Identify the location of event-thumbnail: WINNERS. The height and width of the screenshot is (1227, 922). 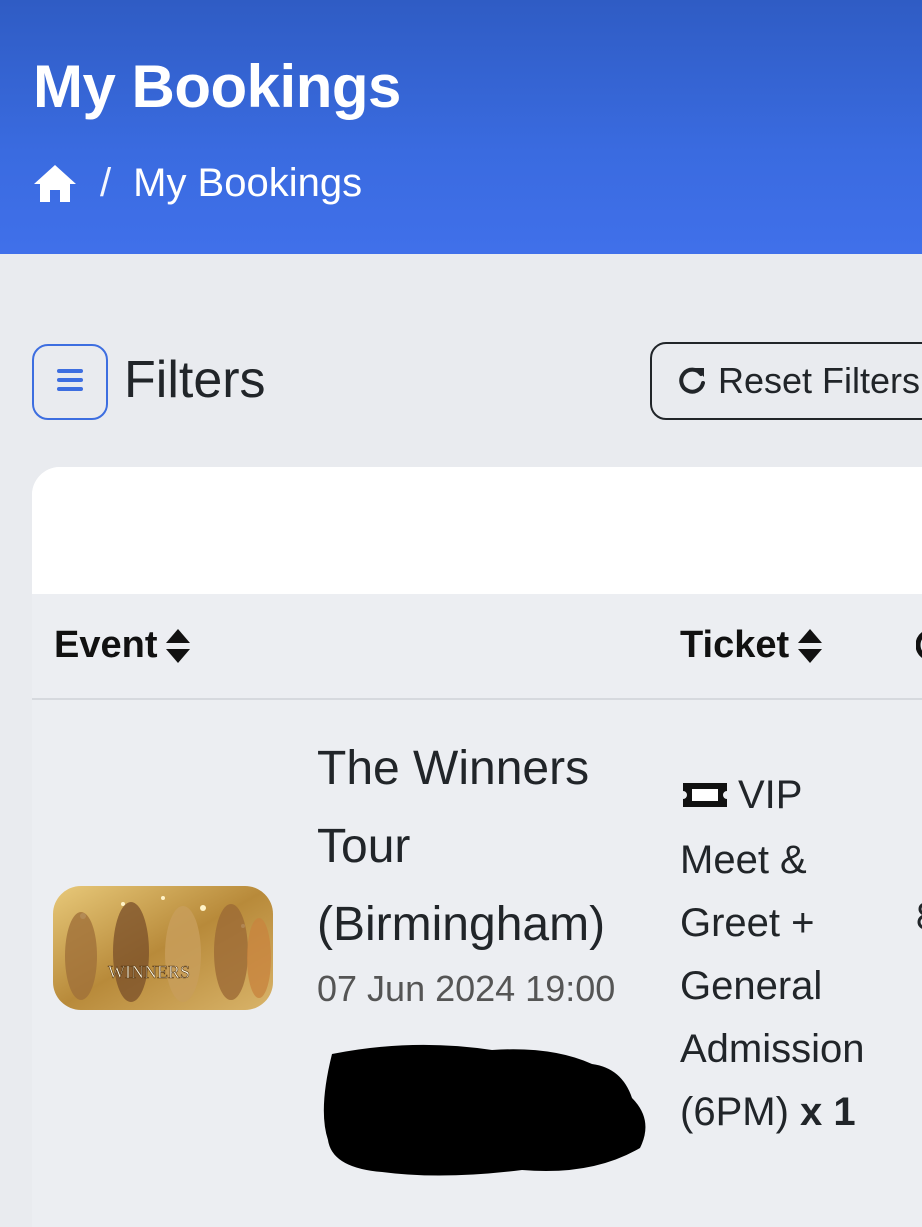
(163, 948).